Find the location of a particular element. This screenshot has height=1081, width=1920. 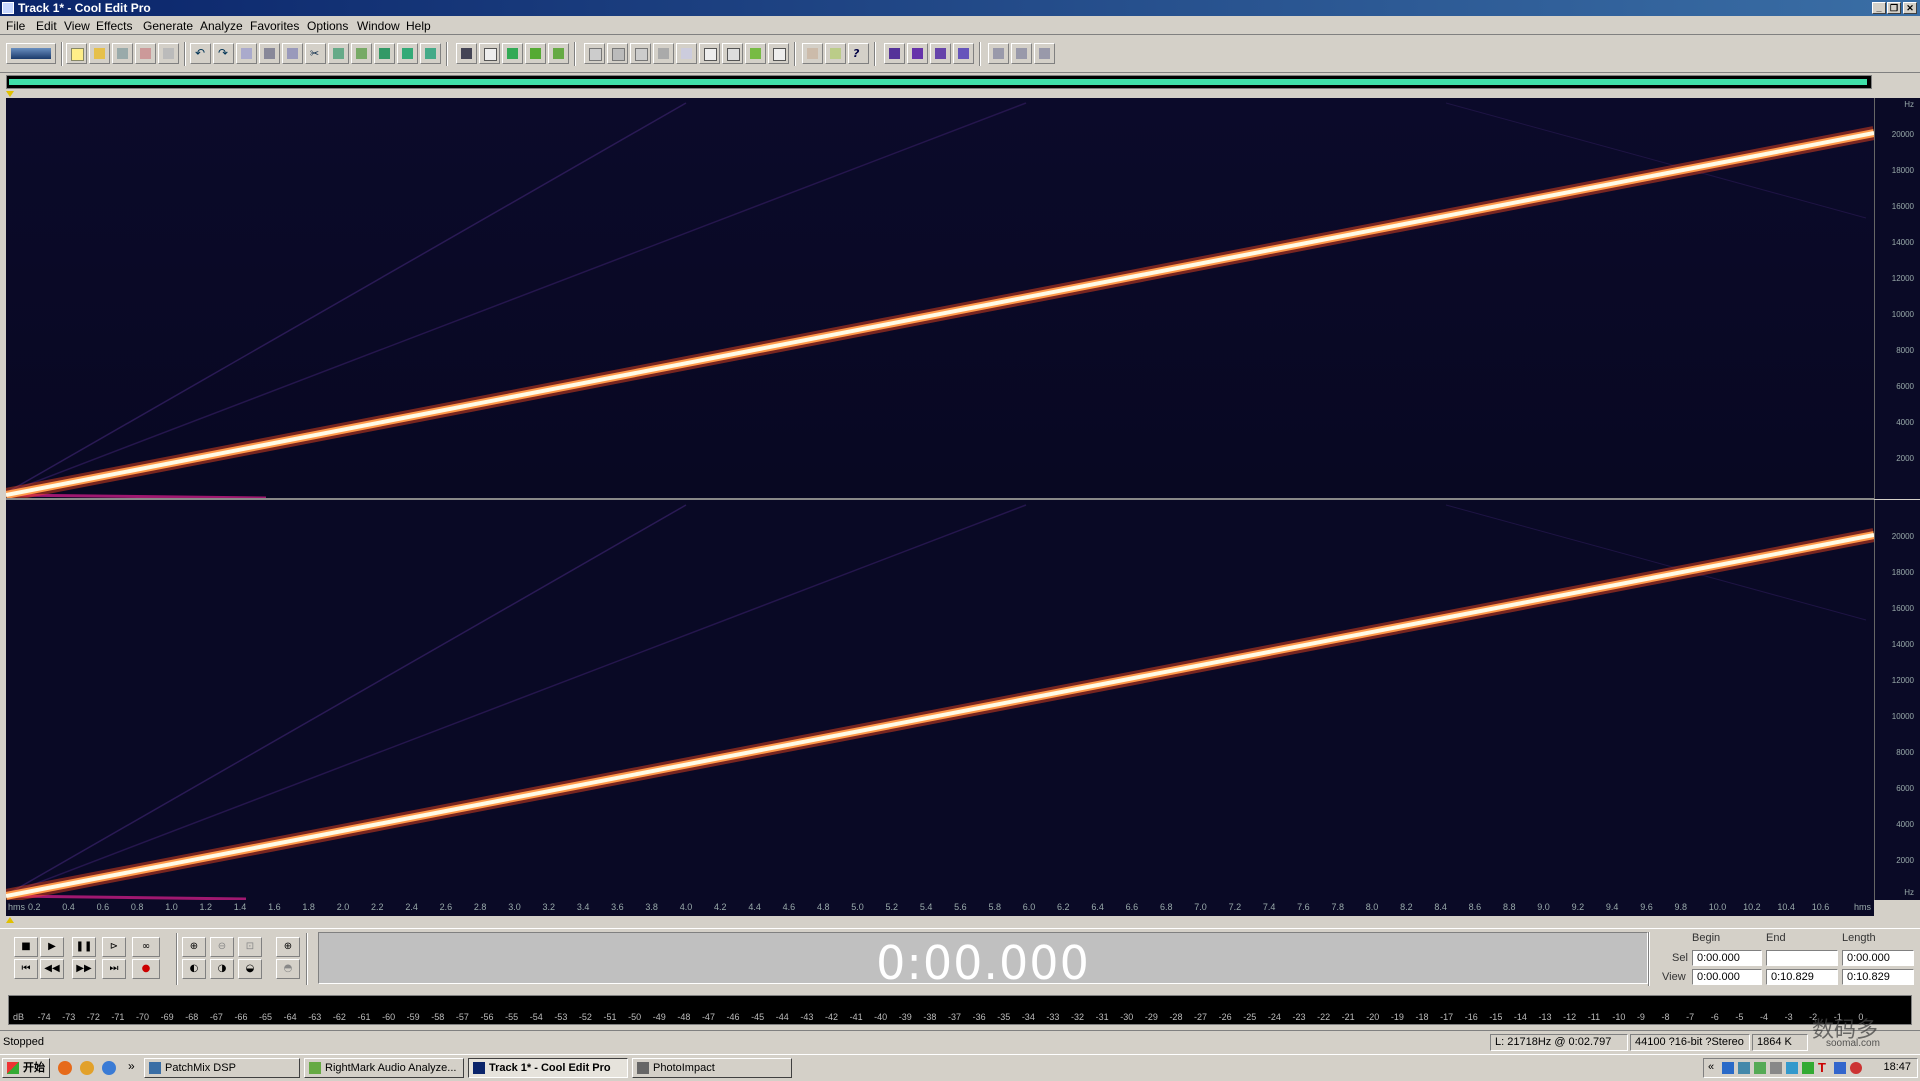

view-end-field: 0:10.829 is located at coordinates (1802, 977).